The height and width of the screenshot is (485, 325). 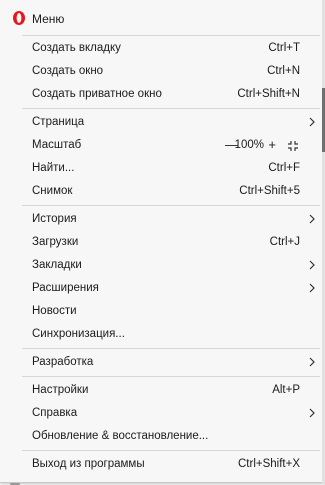 What do you see at coordinates (284, 242) in the screenshot?
I see `menu-item-shortcut: Ctrl+J` at bounding box center [284, 242].